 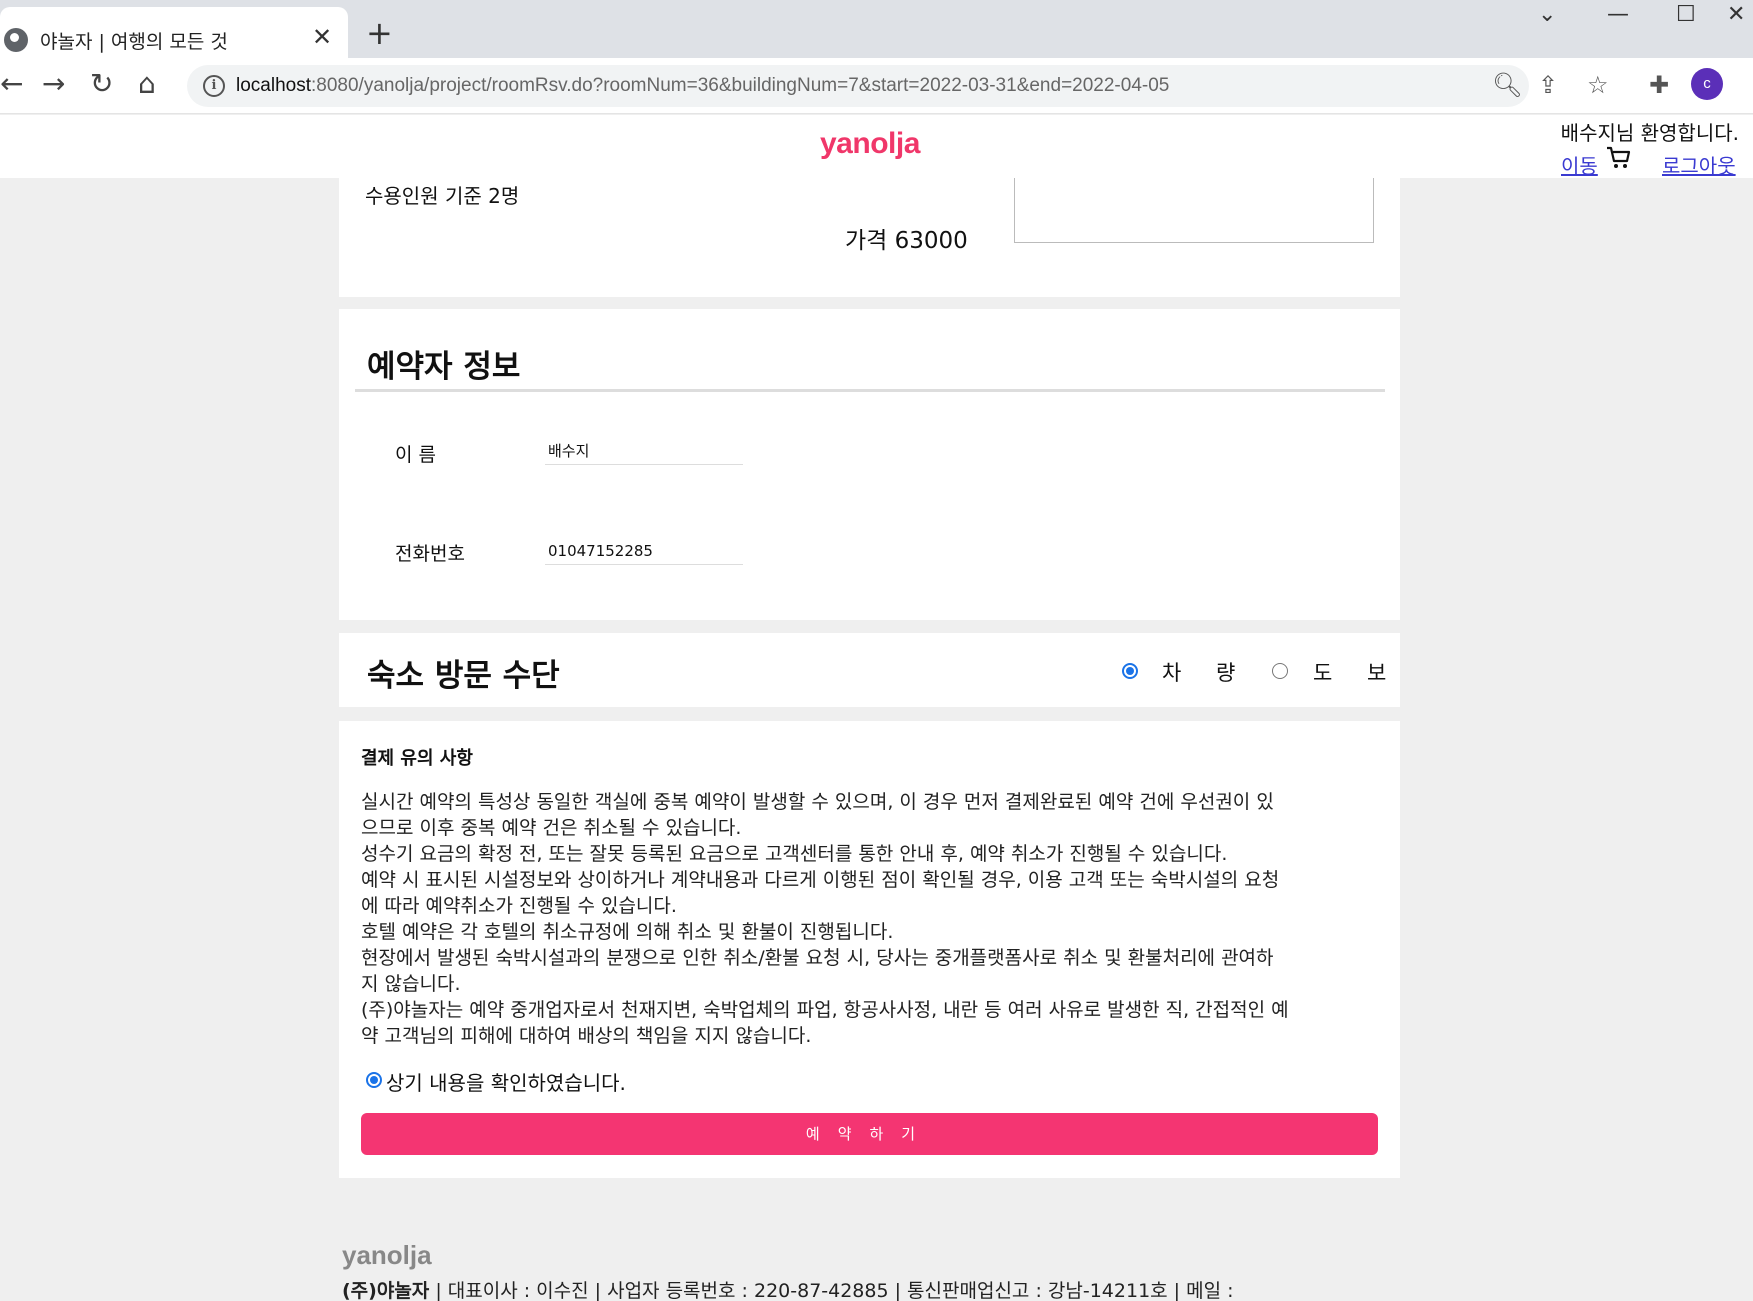 What do you see at coordinates (415, 455) in the screenshot?
I see `name-label: 이 름` at bounding box center [415, 455].